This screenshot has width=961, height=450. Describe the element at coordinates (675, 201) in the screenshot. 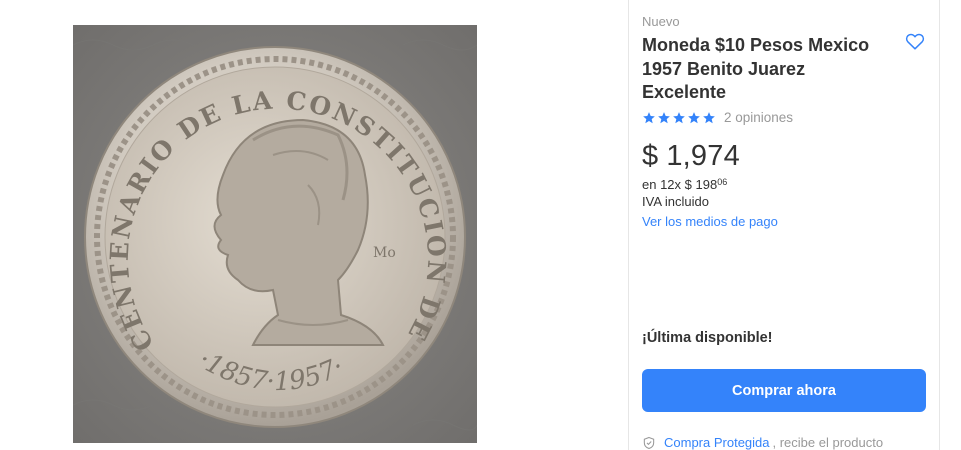

I see `tax-note: IVA incluido` at that location.